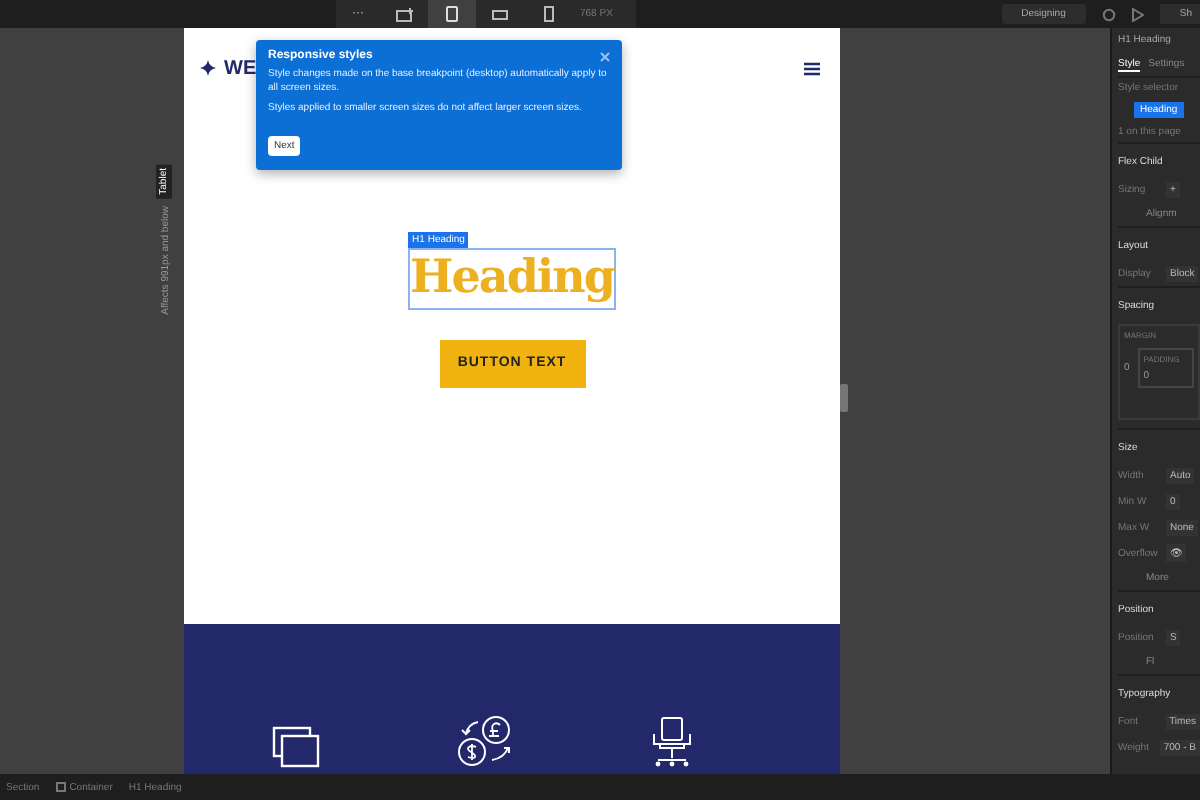 The width and height of the screenshot is (1200, 800). I want to click on currency-exchange-icon, so click(485, 741).